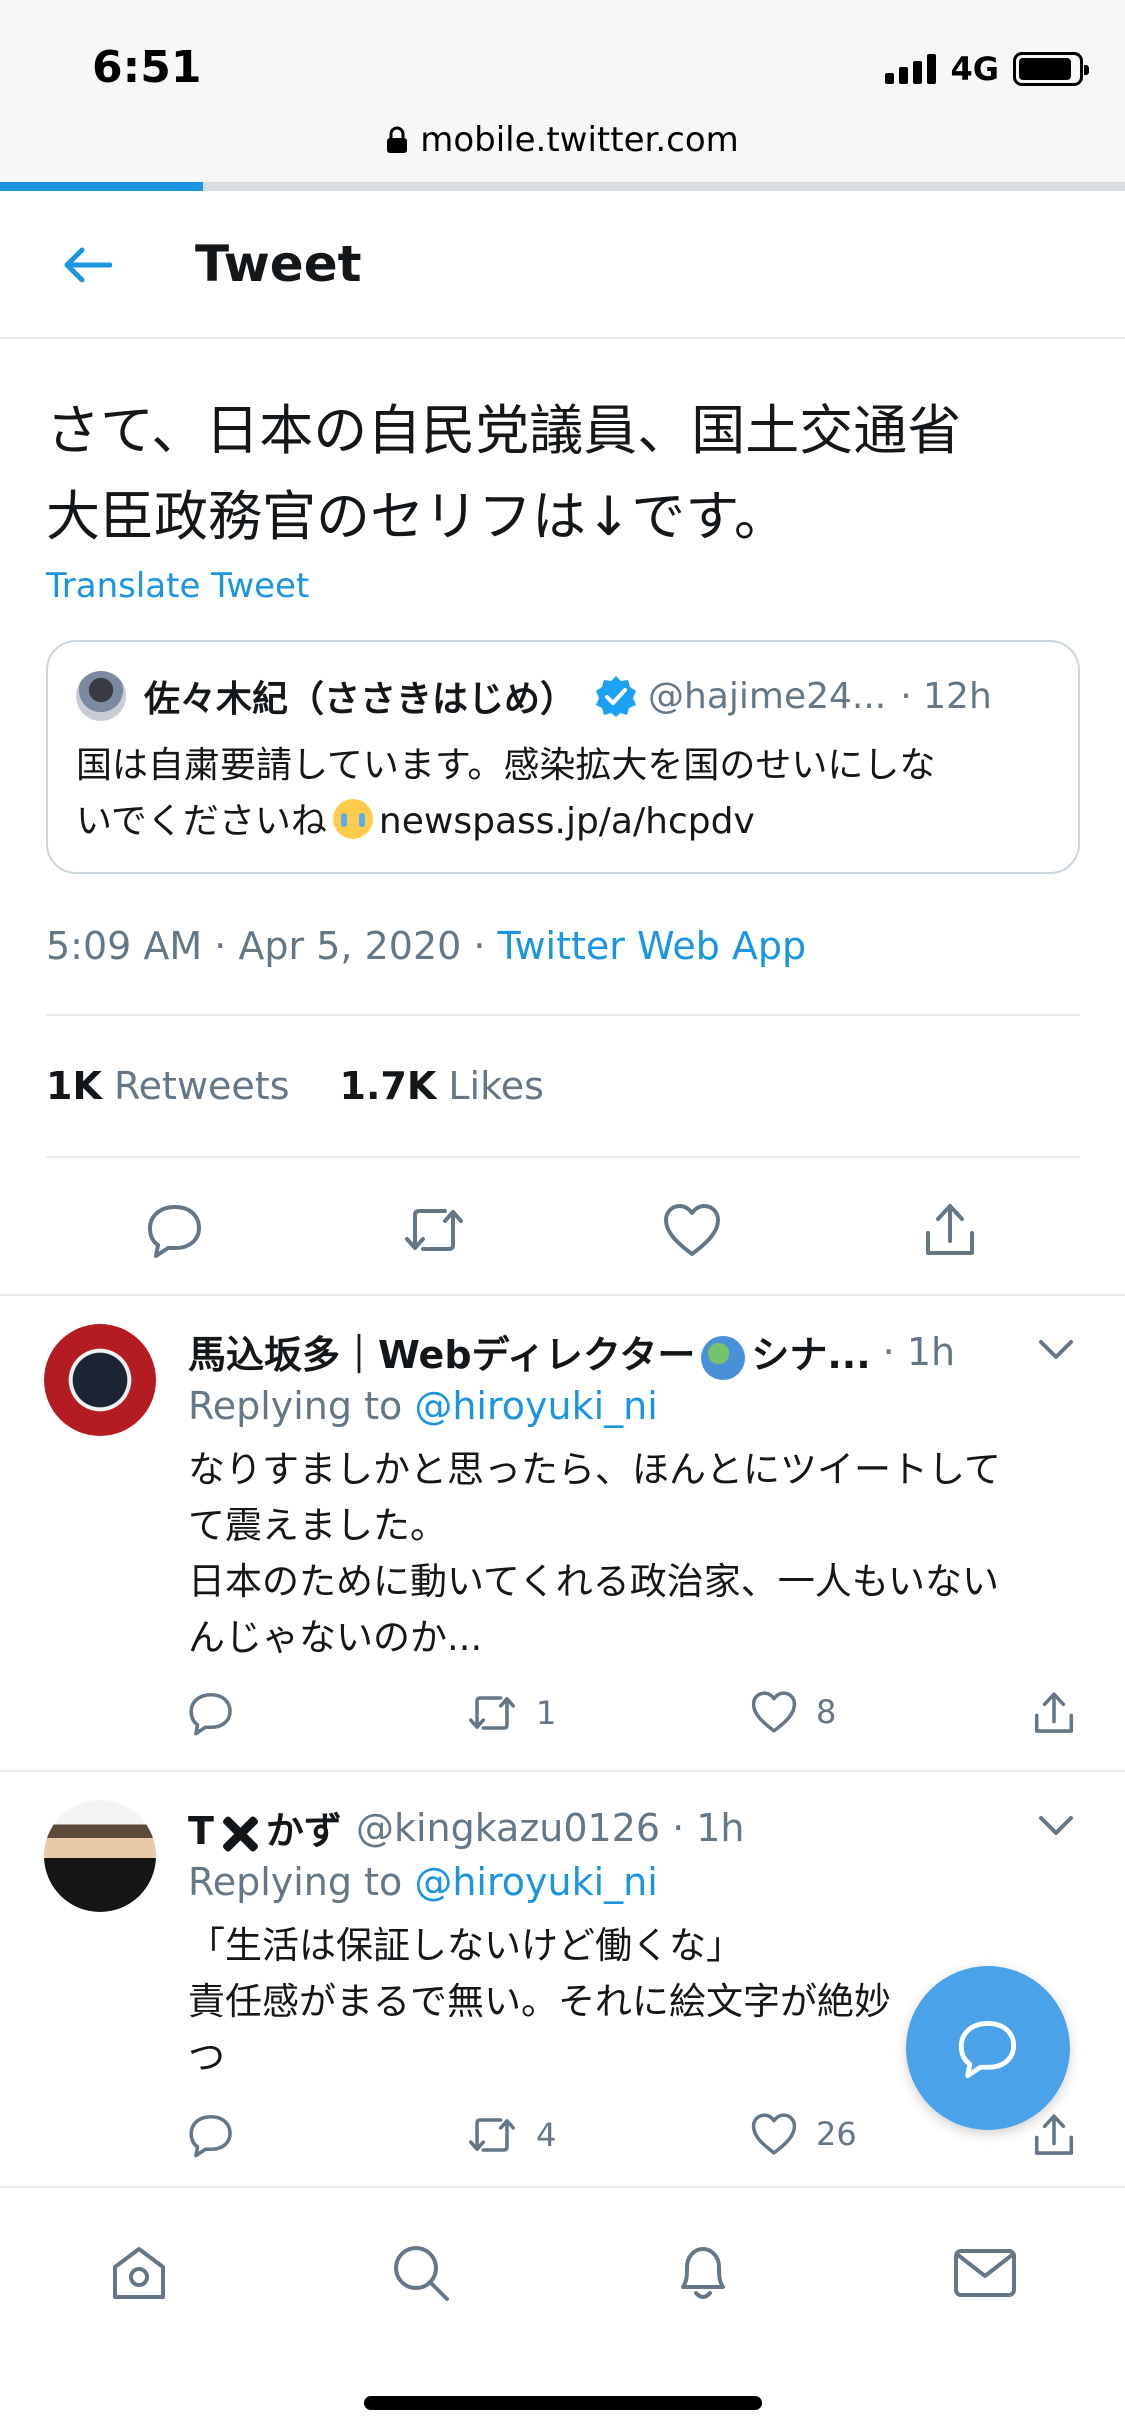  I want to click on browser-url-bar: mobile.twitter.com, so click(562, 146).